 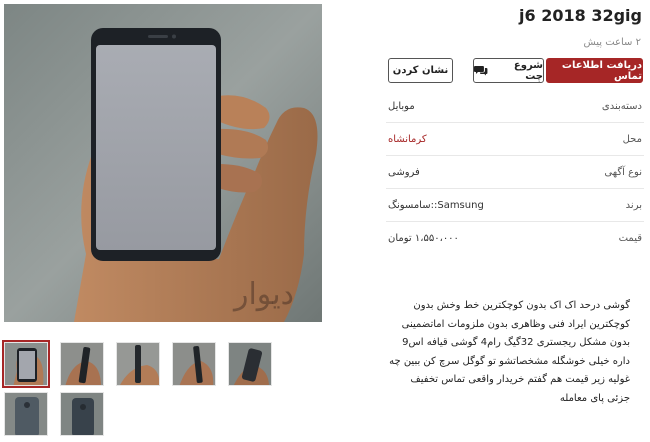 What do you see at coordinates (481, 71) in the screenshot?
I see `chat-bubbles-icon` at bounding box center [481, 71].